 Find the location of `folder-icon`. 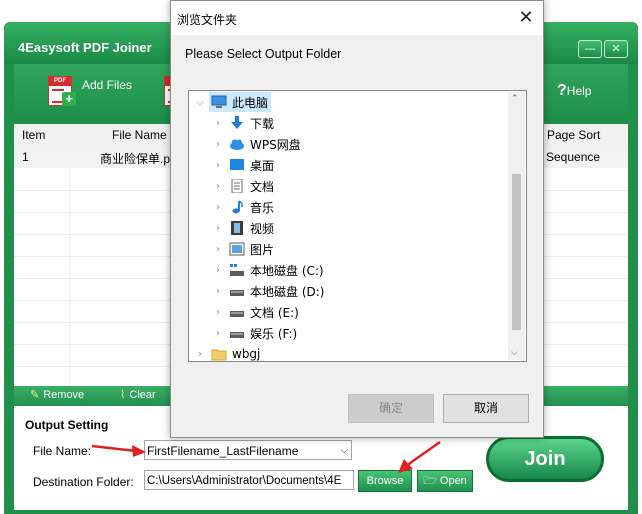

folder-icon is located at coordinates (219, 354).